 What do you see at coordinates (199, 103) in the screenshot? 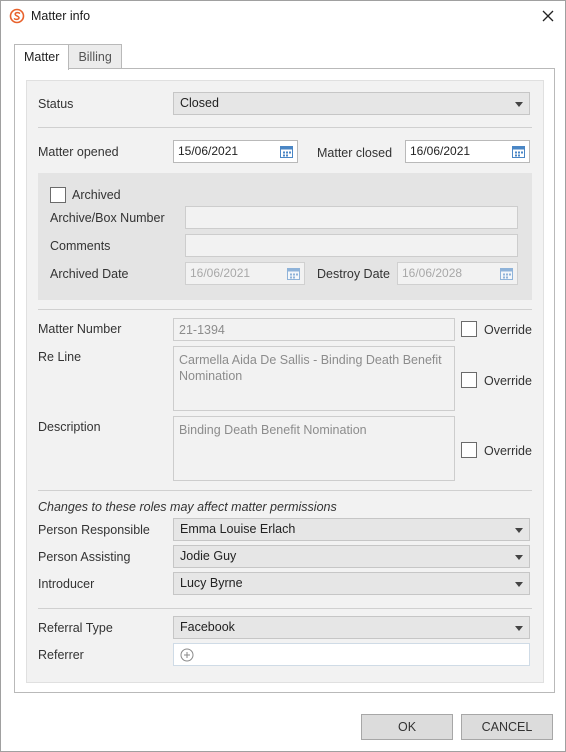
I see `status-value: Closed` at bounding box center [199, 103].